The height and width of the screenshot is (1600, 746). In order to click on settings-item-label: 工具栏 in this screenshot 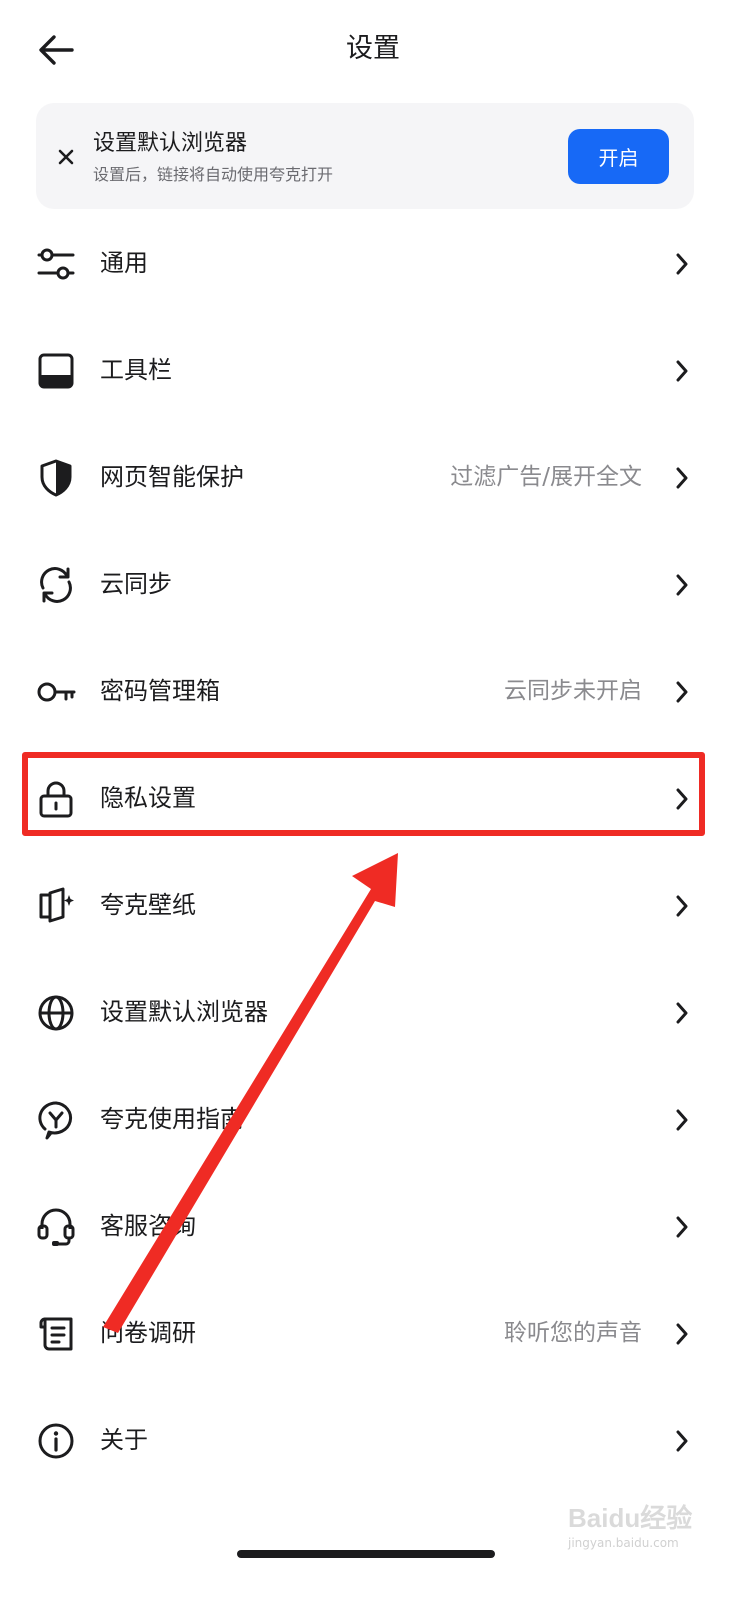, I will do `click(136, 370)`.